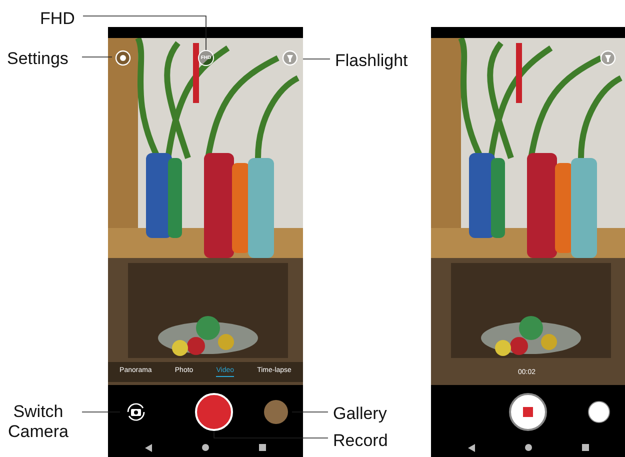 The height and width of the screenshot is (457, 625). I want to click on callout-label: Settings, so click(37, 59).